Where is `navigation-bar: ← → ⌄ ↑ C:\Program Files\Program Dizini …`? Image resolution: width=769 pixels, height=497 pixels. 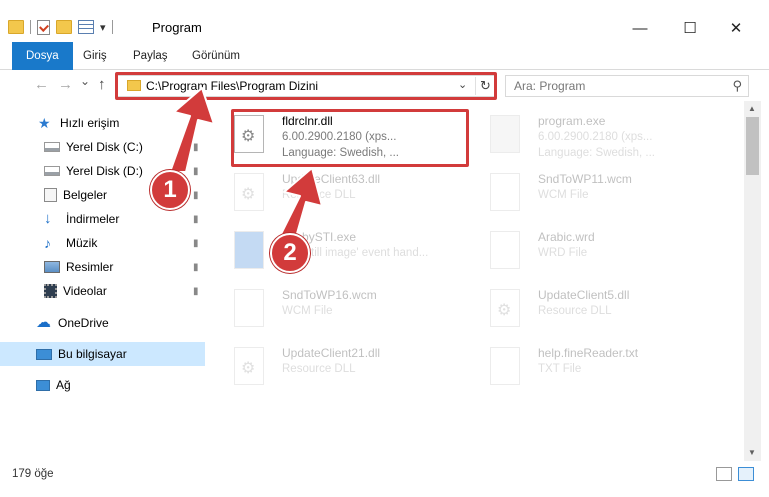 navigation-bar: ← → ⌄ ↑ C:\Program Files\Program Dizini … is located at coordinates (384, 86).